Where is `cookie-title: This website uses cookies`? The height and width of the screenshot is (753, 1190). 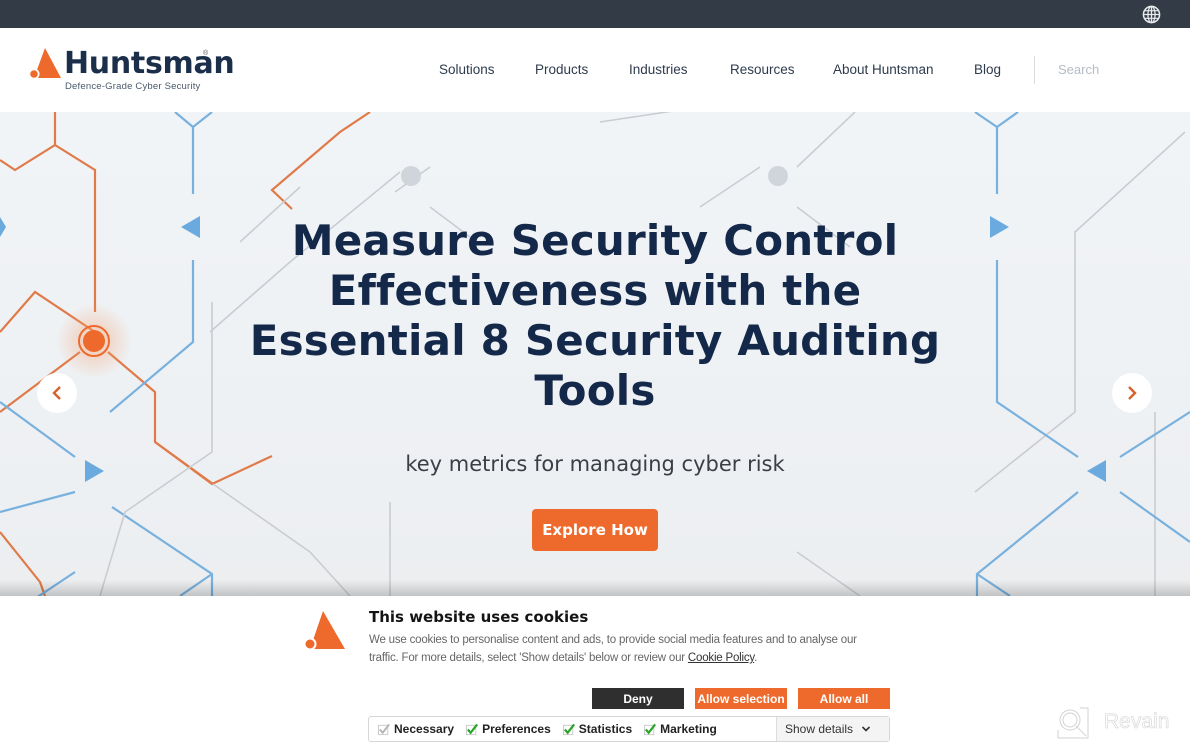
cookie-title: This website uses cookies is located at coordinates (479, 617).